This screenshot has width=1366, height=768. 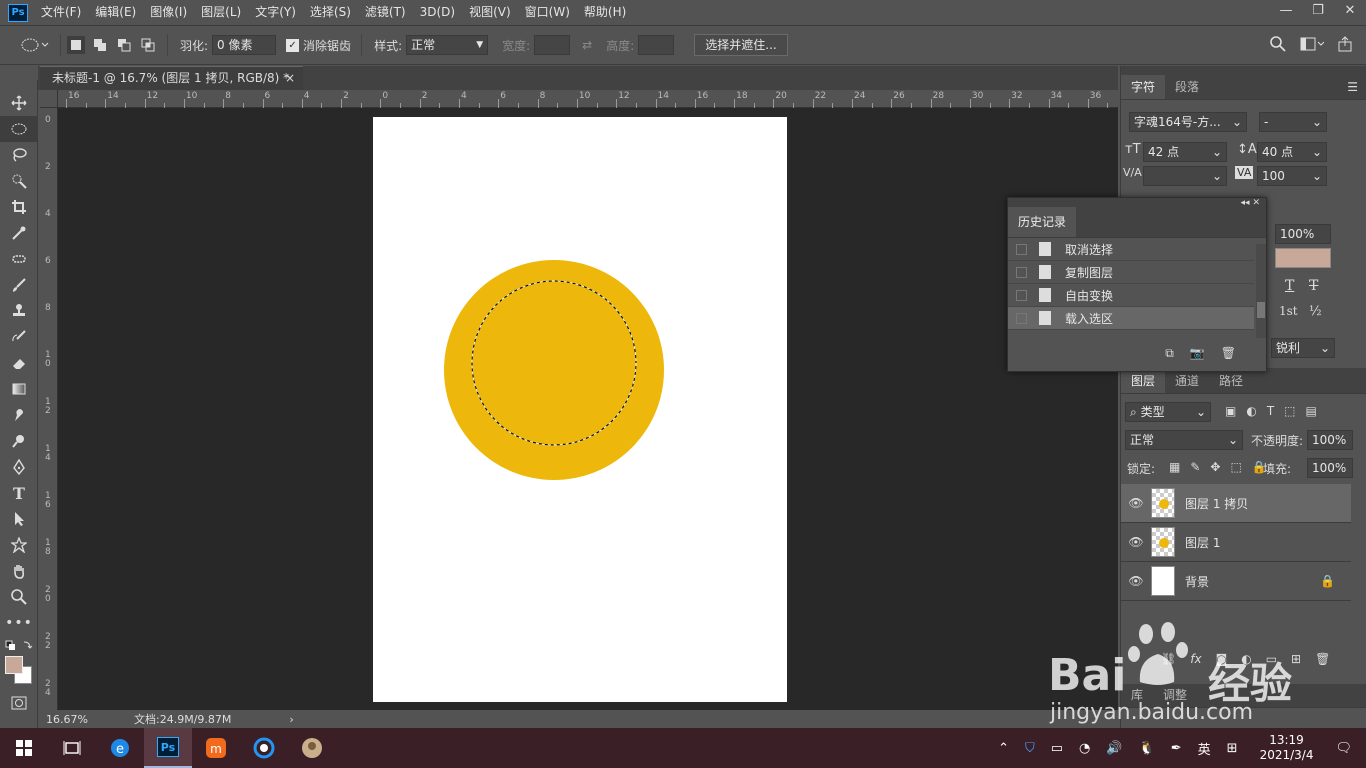 What do you see at coordinates (1271, 411) in the screenshot?
I see `layer-filter-icons: ▣ ◐ T ⬚ ▤` at bounding box center [1271, 411].